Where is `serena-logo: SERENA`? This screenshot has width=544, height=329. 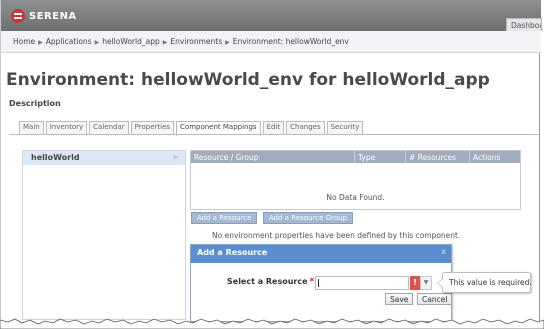
serena-logo: SERENA is located at coordinates (44, 16).